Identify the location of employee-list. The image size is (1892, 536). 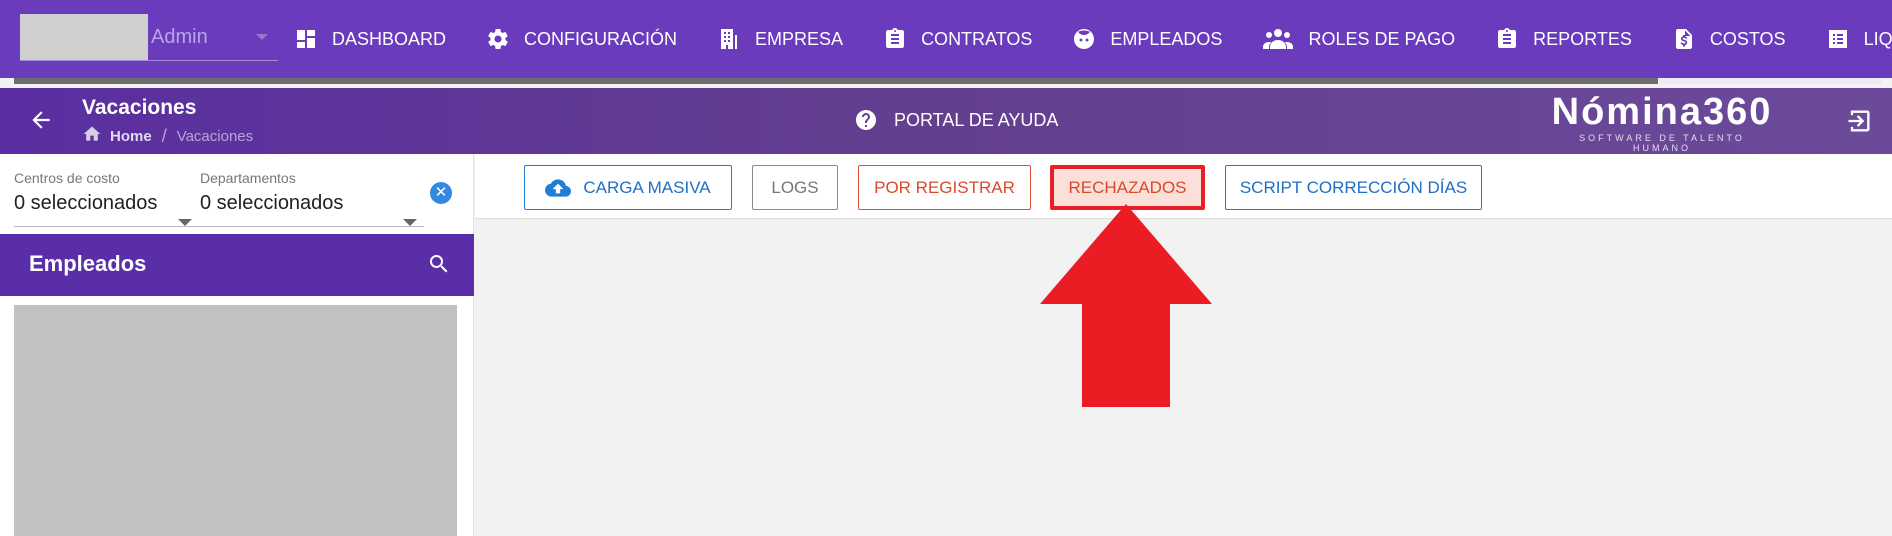
(235, 420).